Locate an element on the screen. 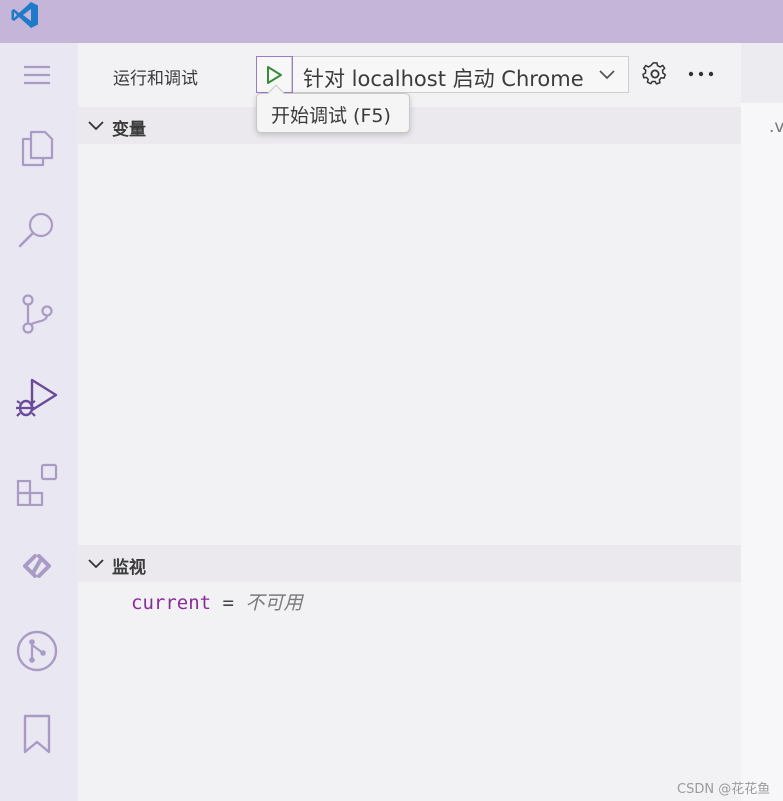 The width and height of the screenshot is (783, 801). title-bar is located at coordinates (391, 21).